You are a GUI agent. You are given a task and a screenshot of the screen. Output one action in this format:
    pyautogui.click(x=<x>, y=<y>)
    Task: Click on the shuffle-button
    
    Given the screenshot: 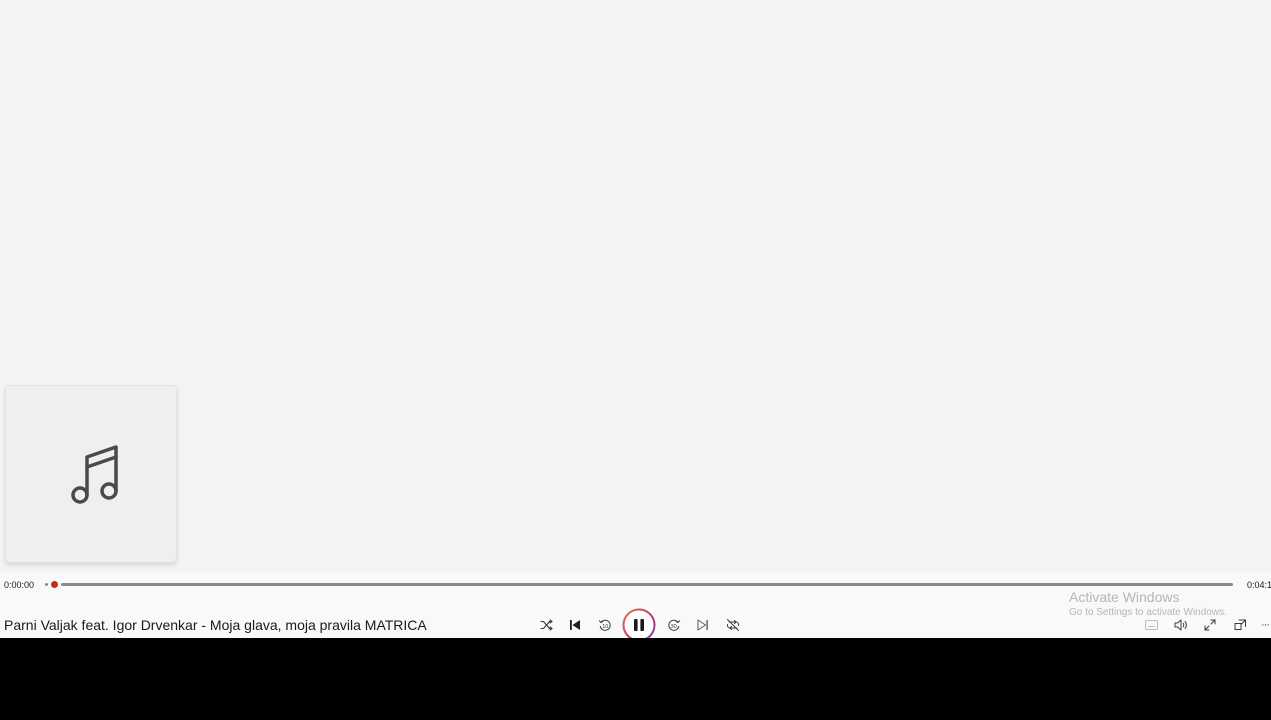 What is the action you would take?
    pyautogui.click(x=546, y=625)
    